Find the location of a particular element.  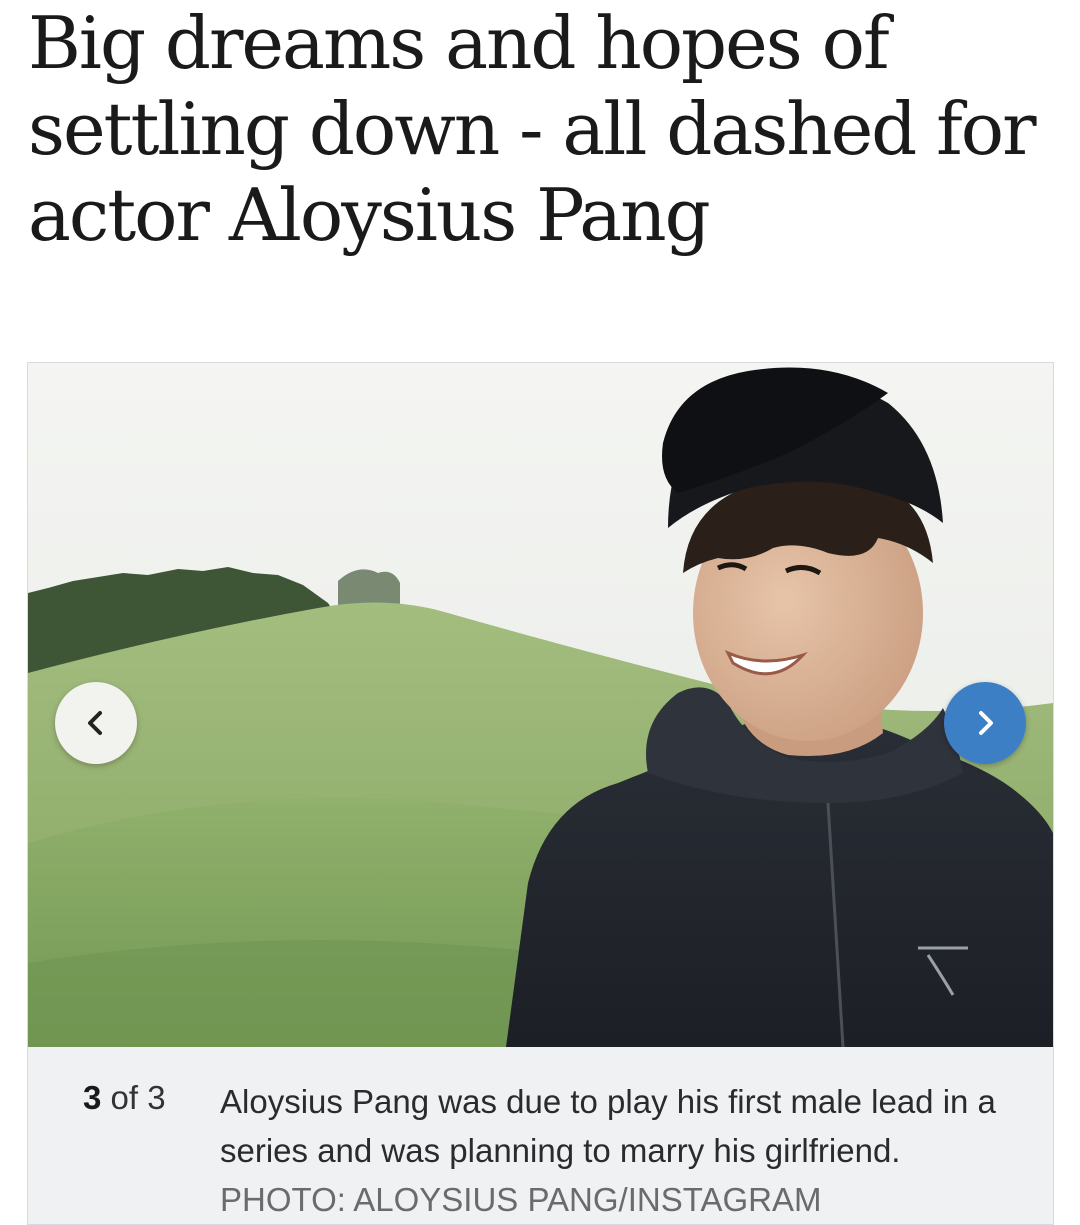

slide-total: 3 is located at coordinates (156, 1097).